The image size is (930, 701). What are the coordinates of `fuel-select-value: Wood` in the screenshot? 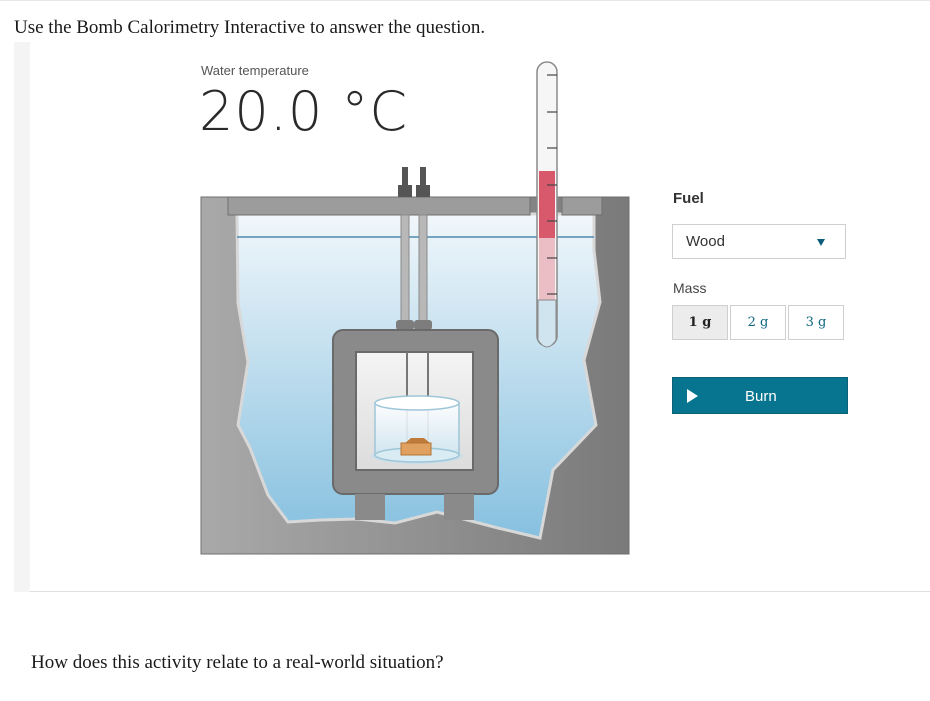 It's located at (705, 241).